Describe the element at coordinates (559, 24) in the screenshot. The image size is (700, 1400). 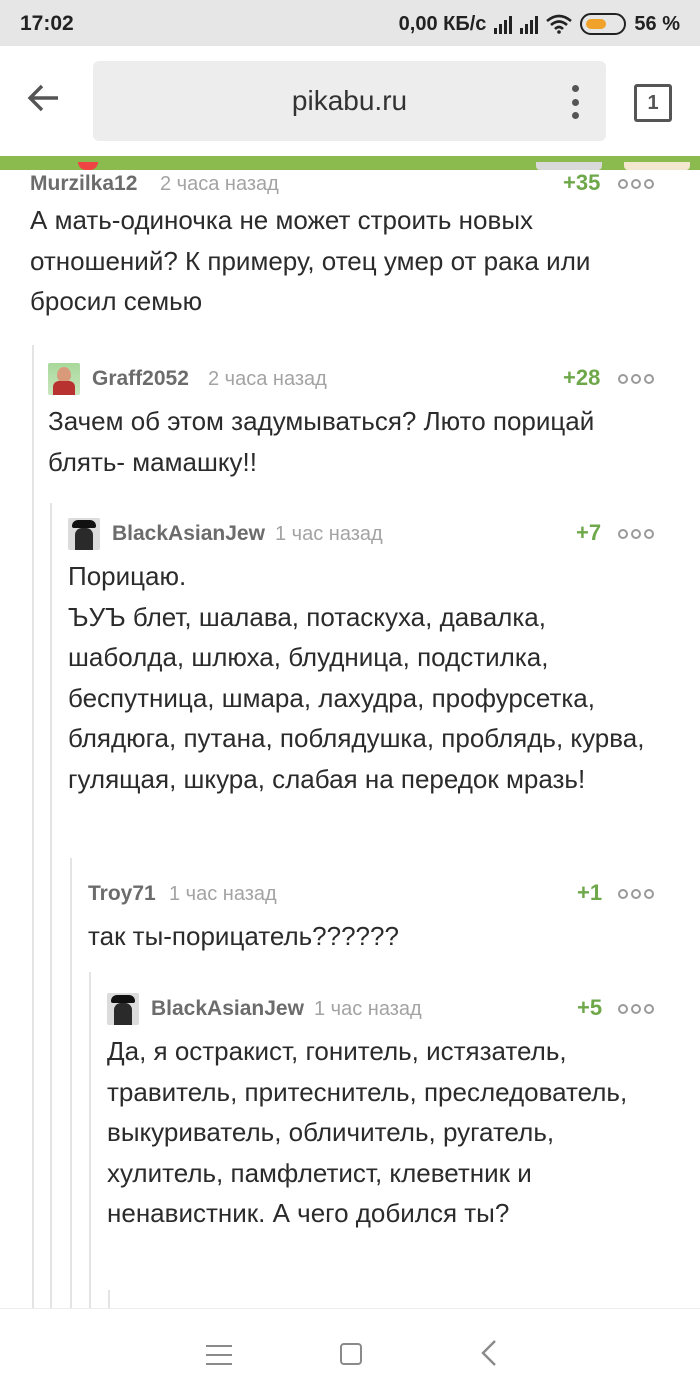
I see `wifi-icon` at that location.